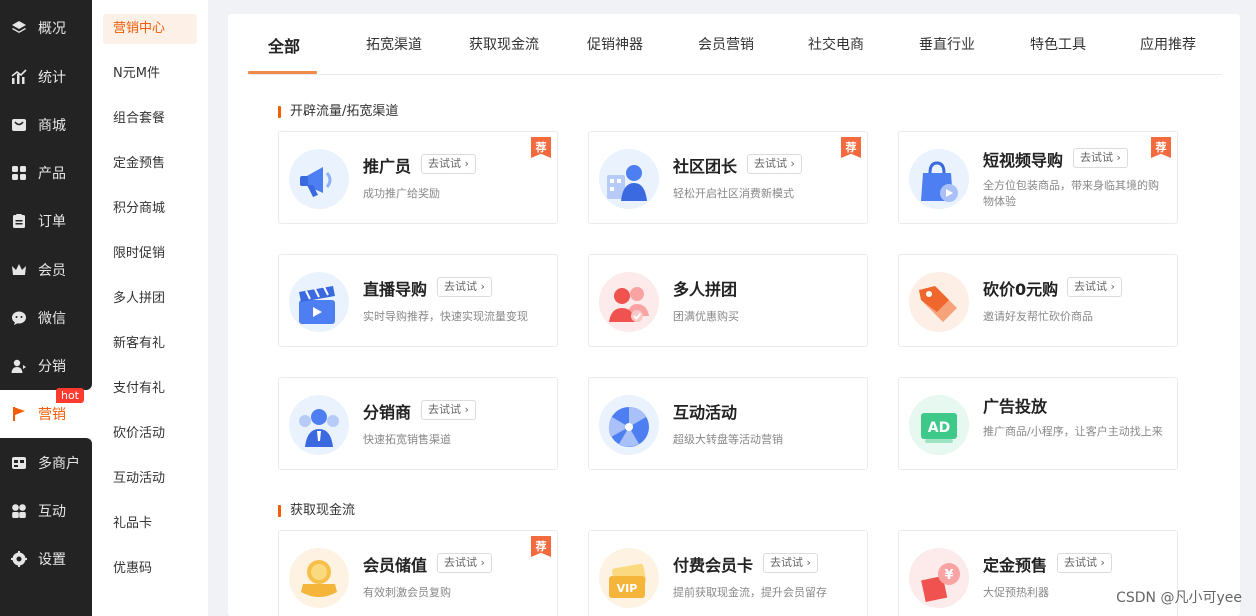  What do you see at coordinates (52, 415) in the screenshot?
I see `nav-label: 营销` at bounding box center [52, 415].